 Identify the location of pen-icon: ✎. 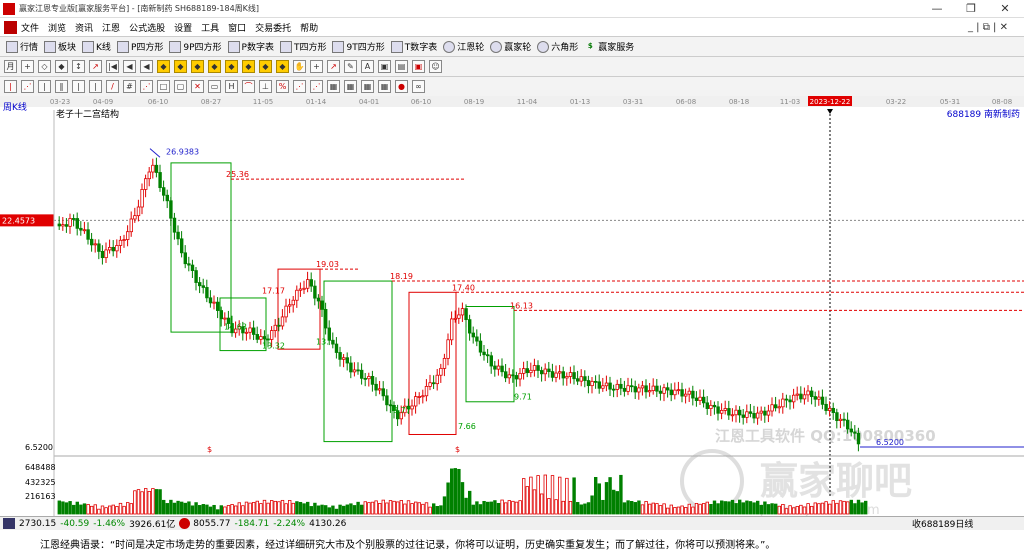
(350, 66).